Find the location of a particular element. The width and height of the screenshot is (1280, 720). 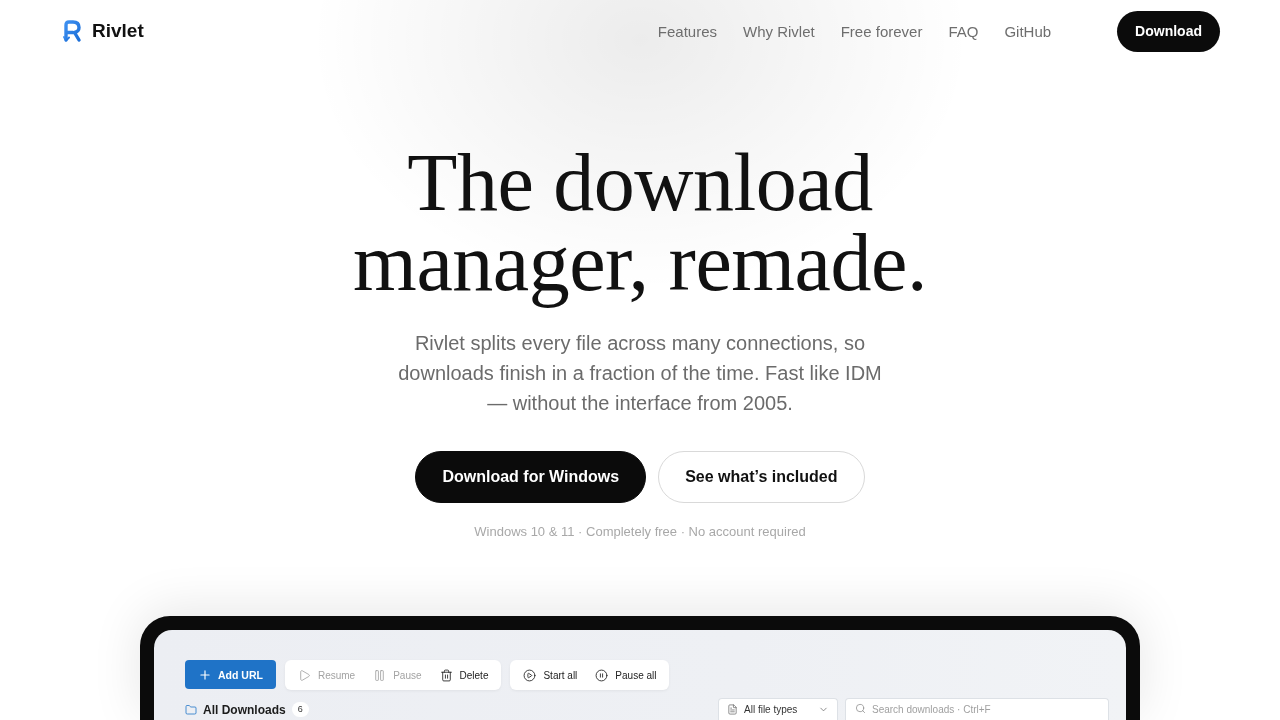

pause-icon is located at coordinates (380, 675).